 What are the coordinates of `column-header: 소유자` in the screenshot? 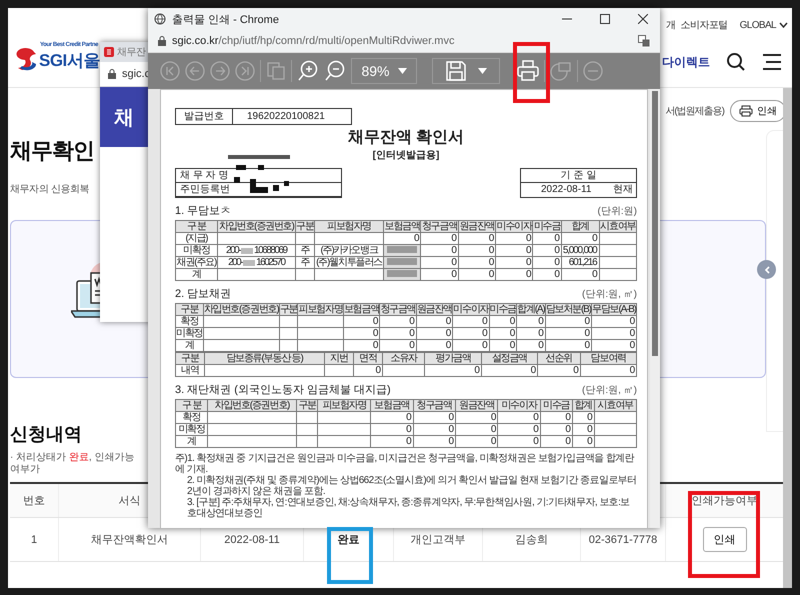 It's located at (403, 358).